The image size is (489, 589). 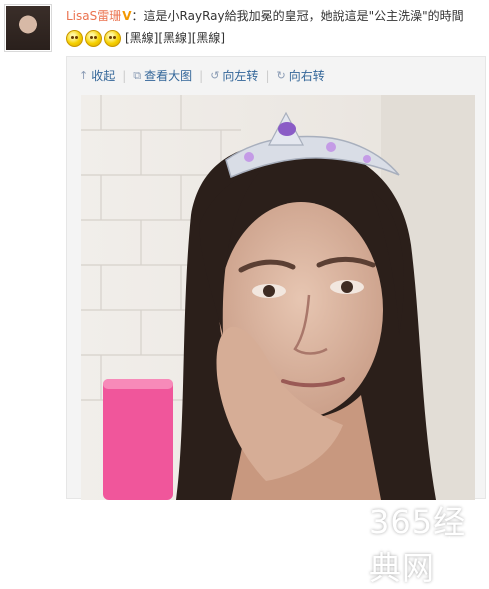 I want to click on arrow-up-icon: ↑, so click(x=84, y=75).